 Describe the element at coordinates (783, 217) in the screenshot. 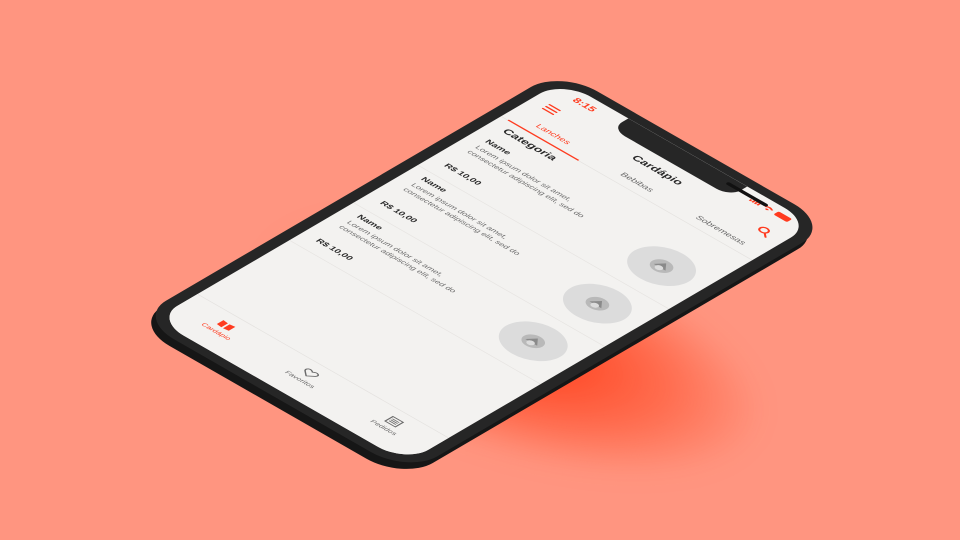

I see `battery-icon` at that location.